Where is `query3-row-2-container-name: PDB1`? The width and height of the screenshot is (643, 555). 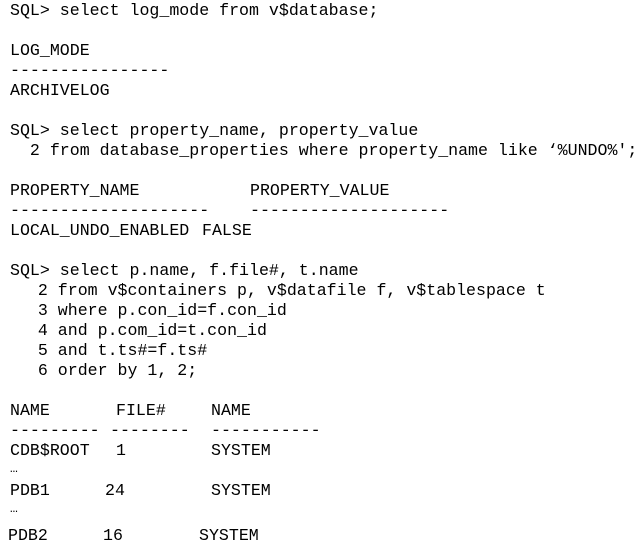 query3-row-2-container-name: PDB1 is located at coordinates (30, 490).